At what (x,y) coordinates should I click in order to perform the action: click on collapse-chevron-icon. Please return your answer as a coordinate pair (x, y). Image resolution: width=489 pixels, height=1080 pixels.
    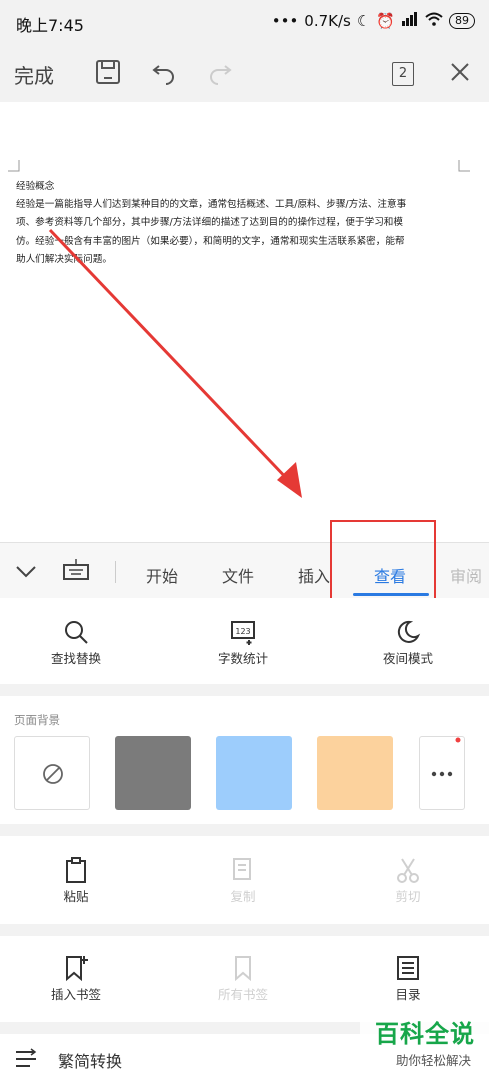
    Looking at the image, I should click on (26, 573).